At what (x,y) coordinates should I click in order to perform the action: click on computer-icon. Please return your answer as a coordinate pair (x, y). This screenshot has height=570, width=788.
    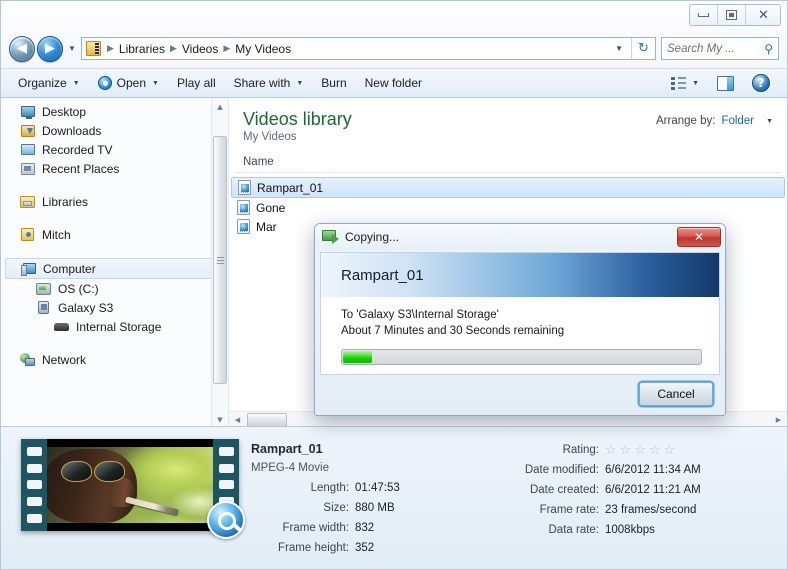
    Looking at the image, I should click on (28, 269).